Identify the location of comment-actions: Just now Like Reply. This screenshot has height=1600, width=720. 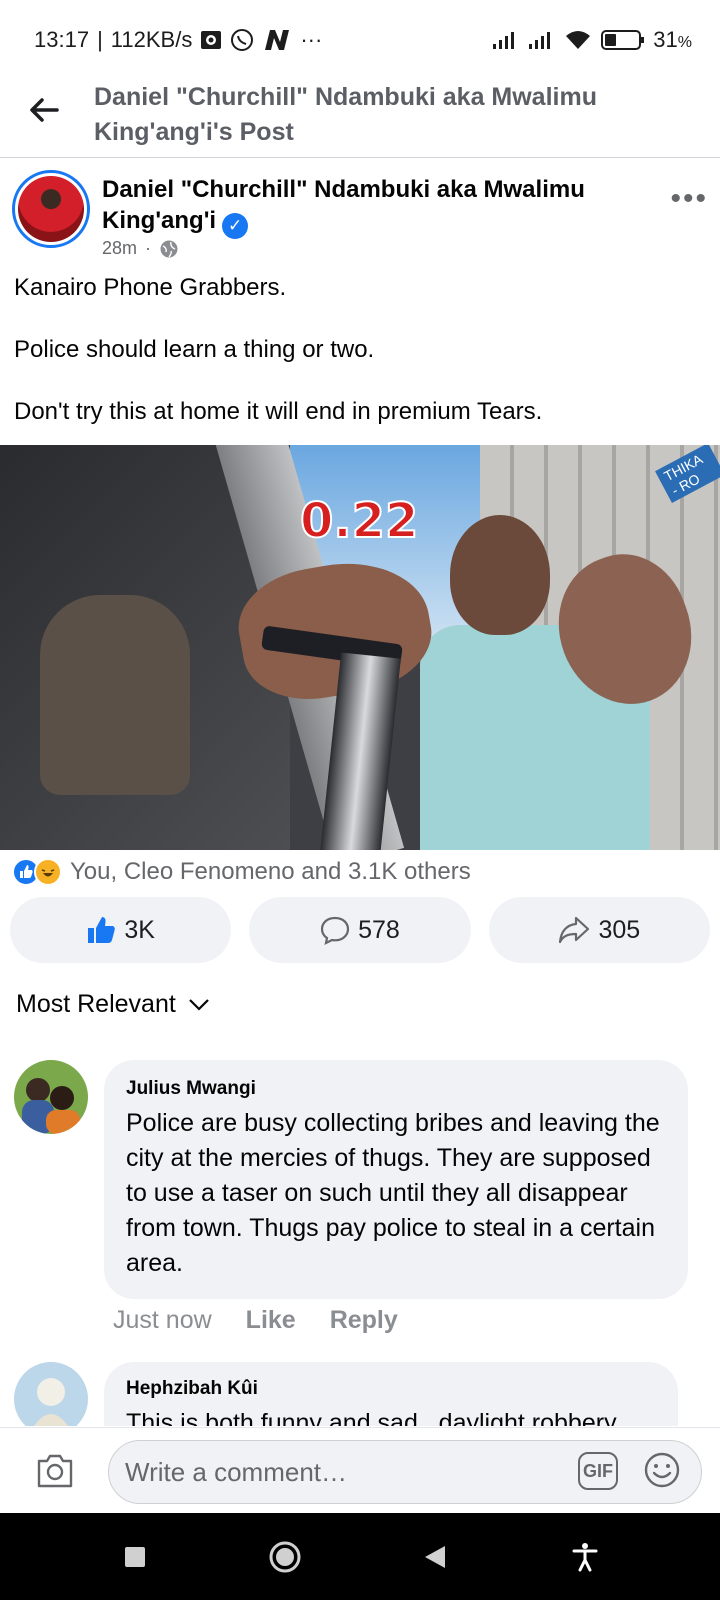
(255, 1320).